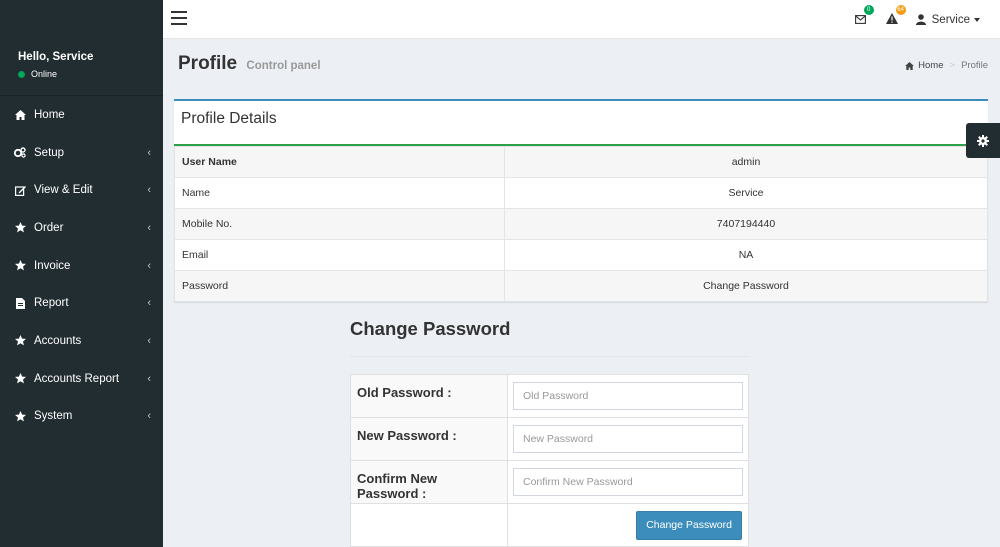  I want to click on envelope-icon, so click(860, 19).